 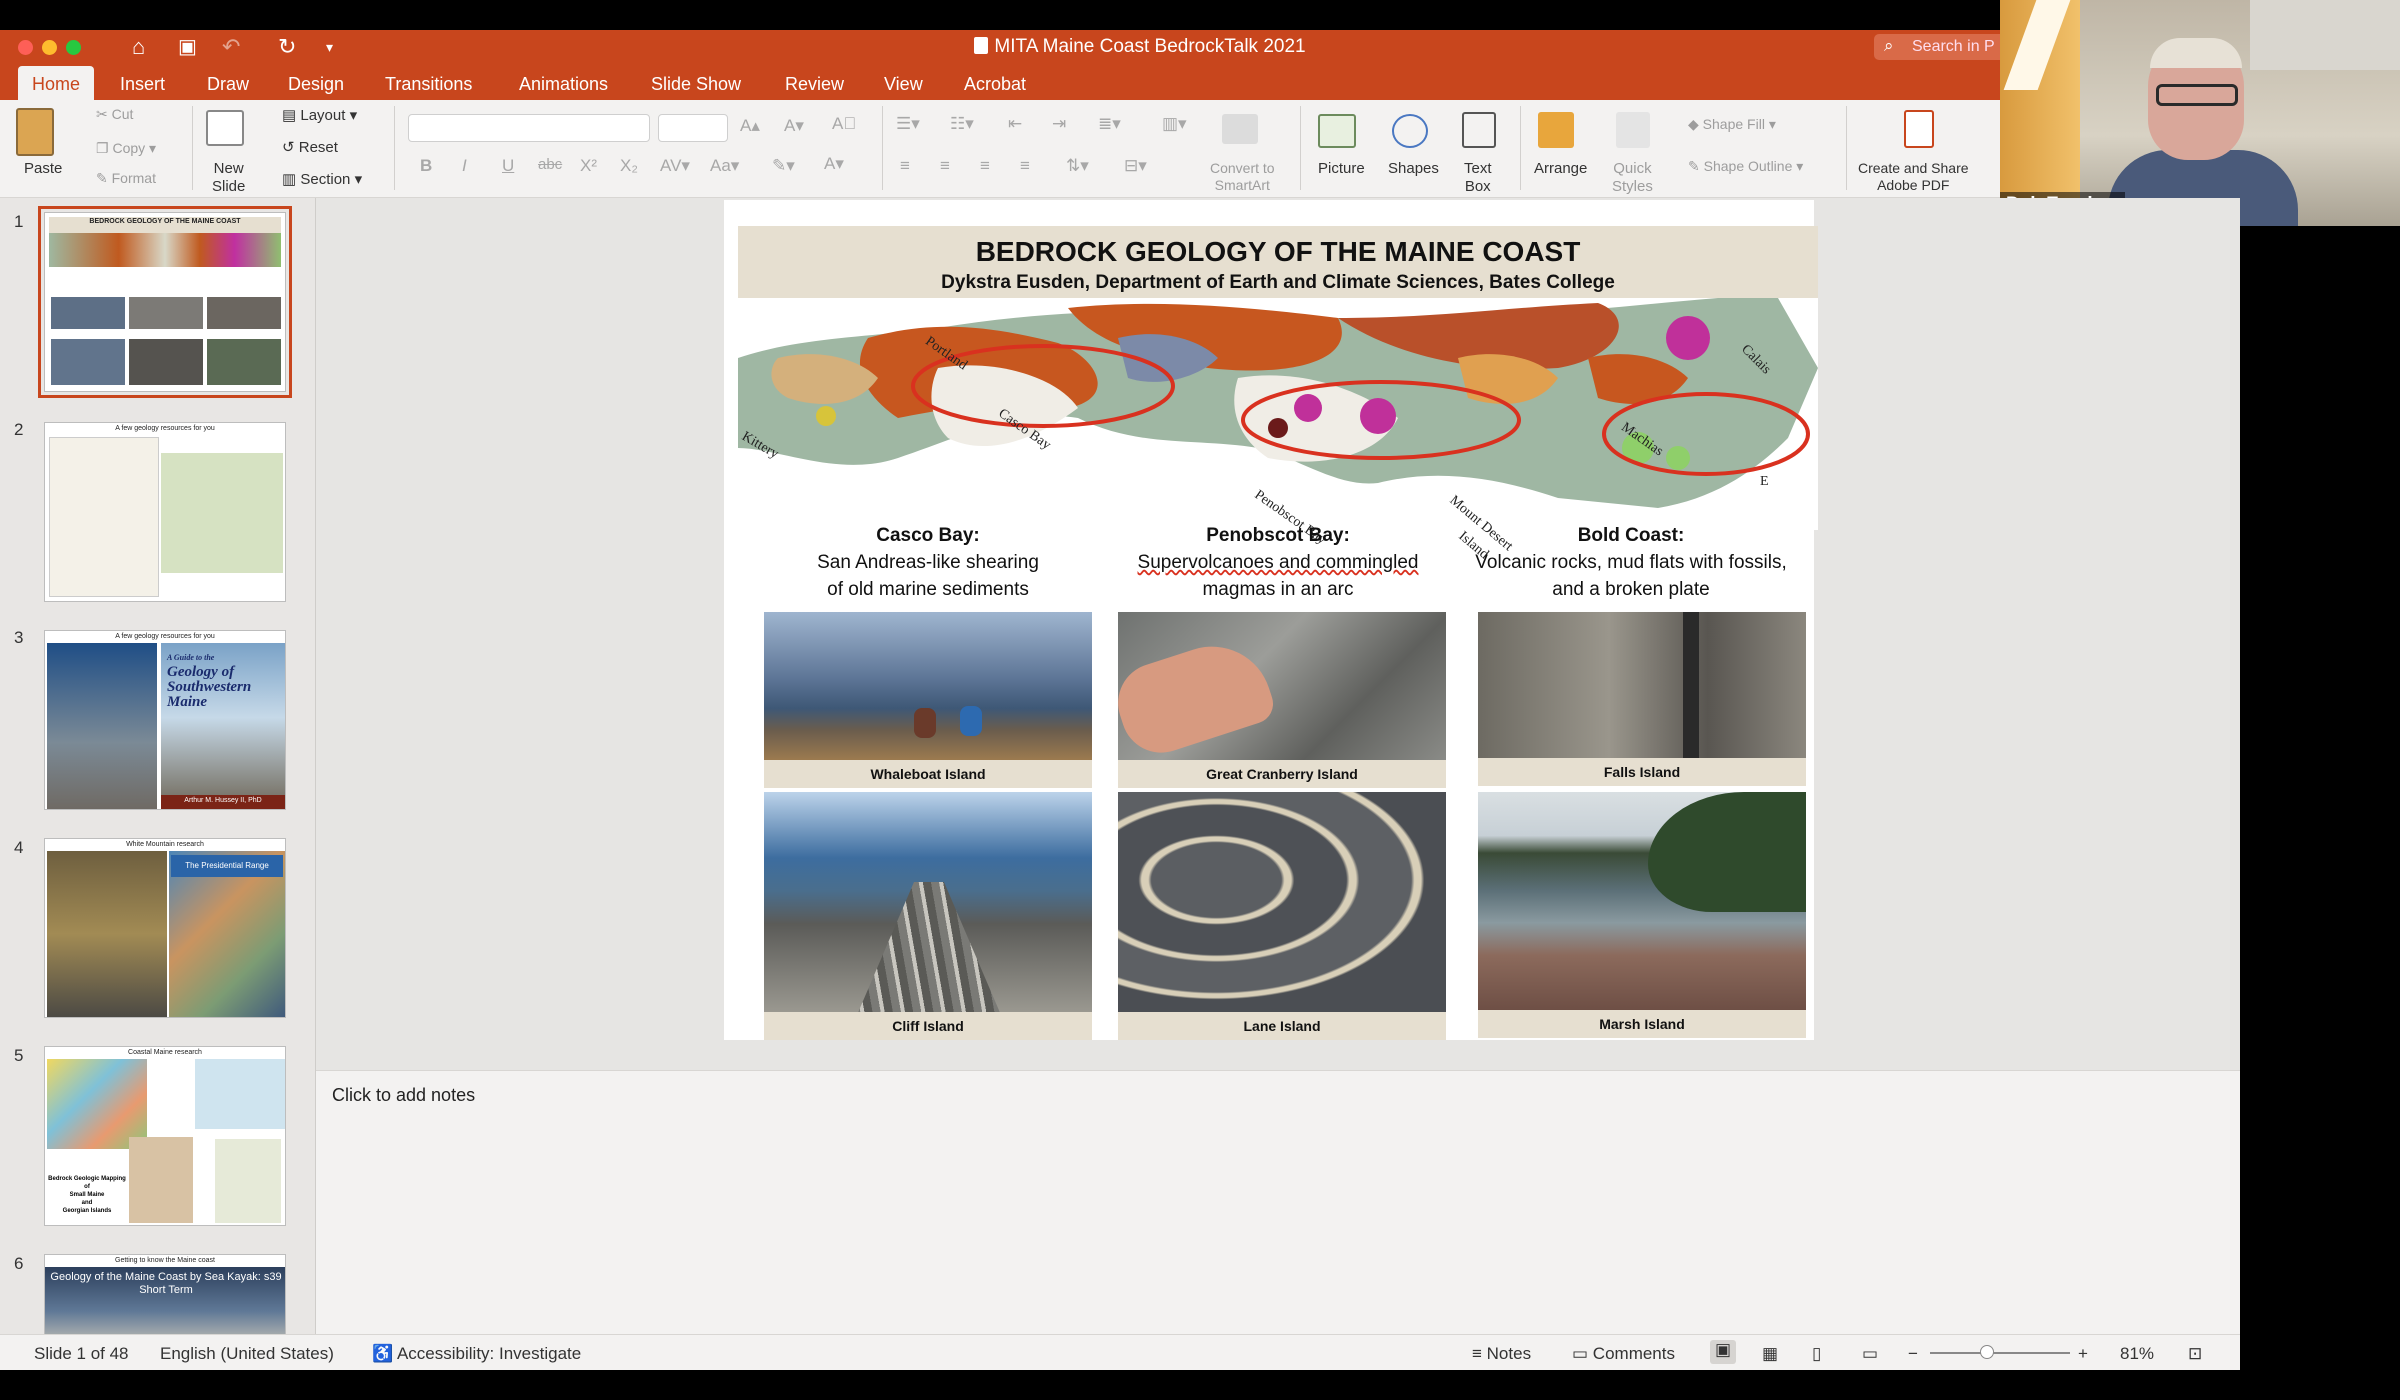 I want to click on photo-great-cranberry-island, so click(x=1282, y=686).